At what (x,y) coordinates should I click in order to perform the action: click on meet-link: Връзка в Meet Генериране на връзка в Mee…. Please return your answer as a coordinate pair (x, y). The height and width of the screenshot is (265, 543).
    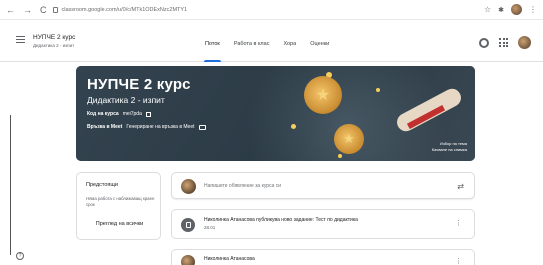
    Looking at the image, I should click on (146, 127).